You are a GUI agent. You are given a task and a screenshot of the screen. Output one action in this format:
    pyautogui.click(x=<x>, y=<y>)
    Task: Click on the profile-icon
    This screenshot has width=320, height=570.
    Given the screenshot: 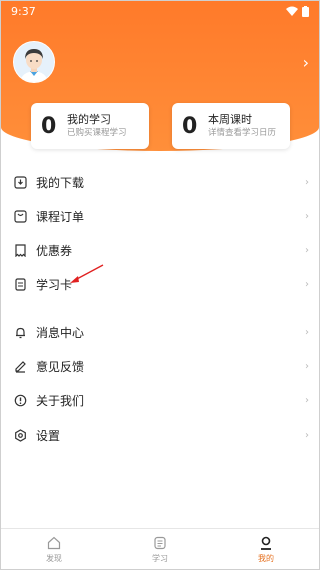 What is the action you would take?
    pyautogui.click(x=266, y=543)
    